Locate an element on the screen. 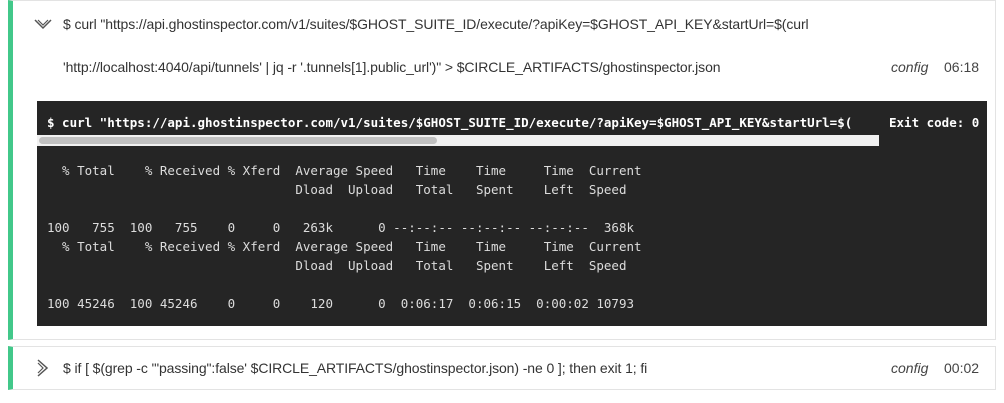  step-duration: 06:18 is located at coordinates (962, 67).